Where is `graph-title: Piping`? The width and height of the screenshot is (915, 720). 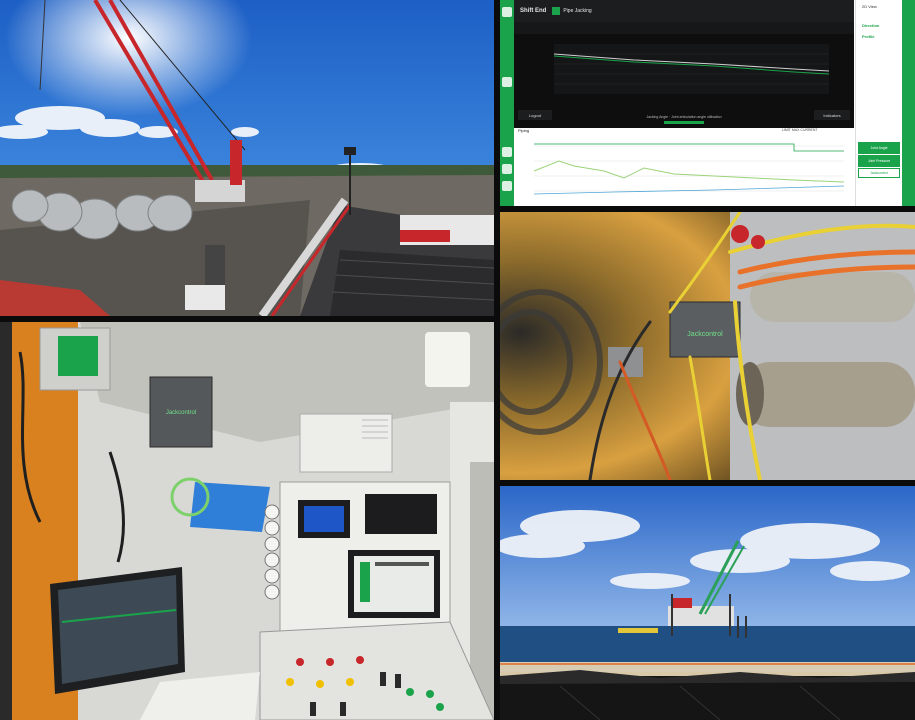
graph-title: Piping is located at coordinates (524, 130).